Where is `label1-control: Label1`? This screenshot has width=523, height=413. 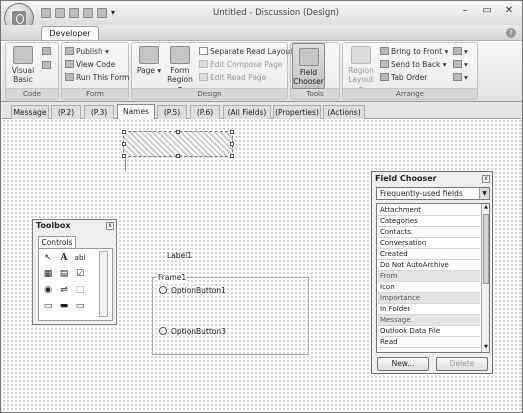
label1-control: Label1 is located at coordinates (179, 255).